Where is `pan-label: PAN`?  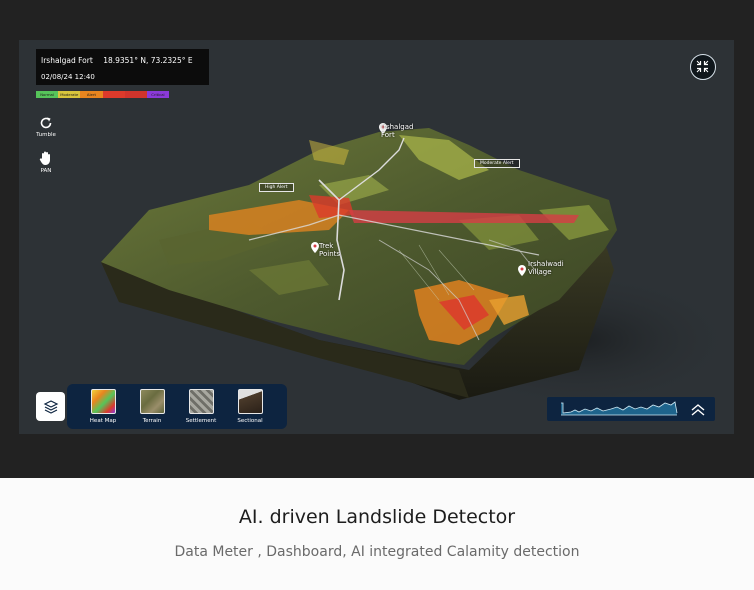 pan-label: PAN is located at coordinates (46, 171).